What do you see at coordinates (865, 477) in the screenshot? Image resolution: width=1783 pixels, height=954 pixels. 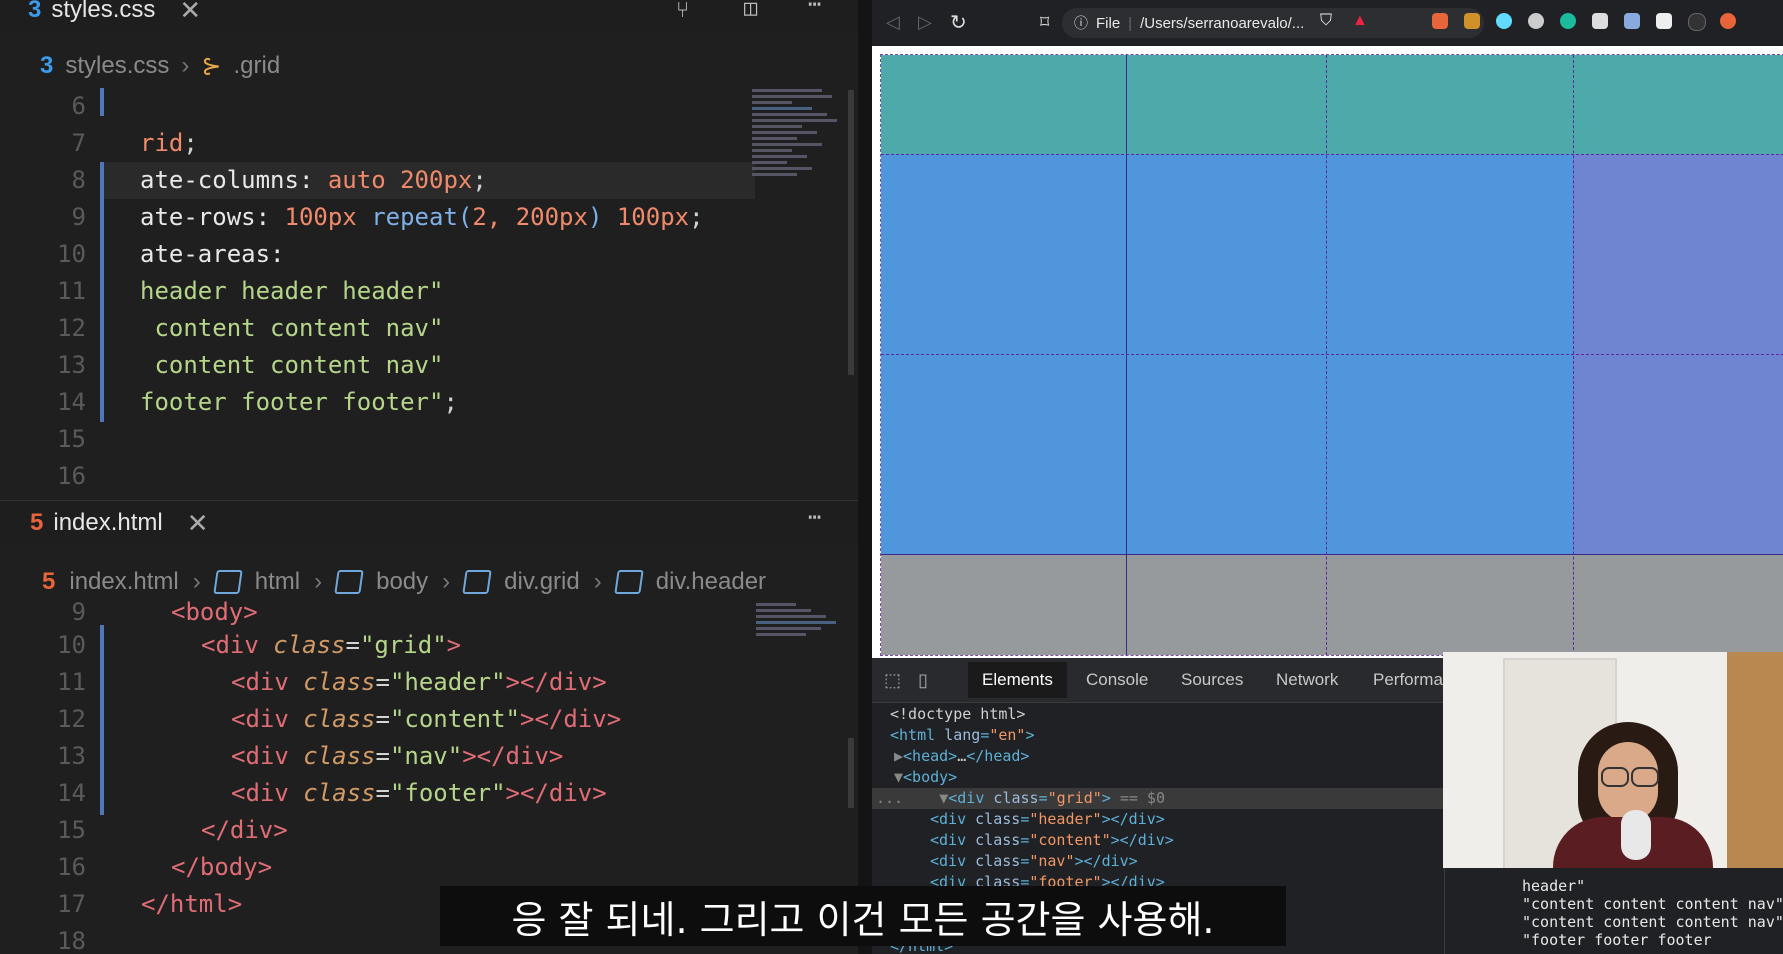 I see `pane-divider` at bounding box center [865, 477].